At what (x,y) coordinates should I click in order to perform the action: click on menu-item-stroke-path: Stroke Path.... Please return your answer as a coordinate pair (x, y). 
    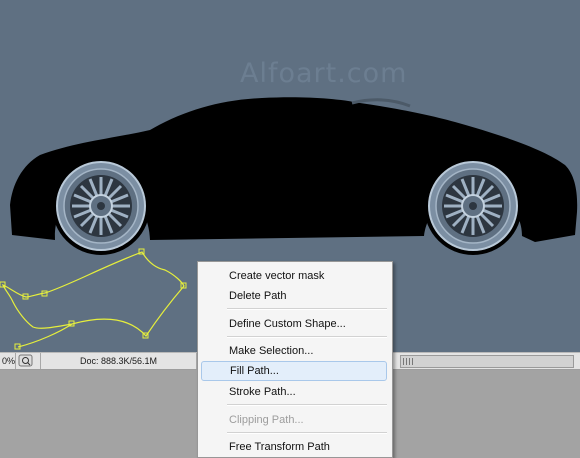
    Looking at the image, I should click on (294, 392).